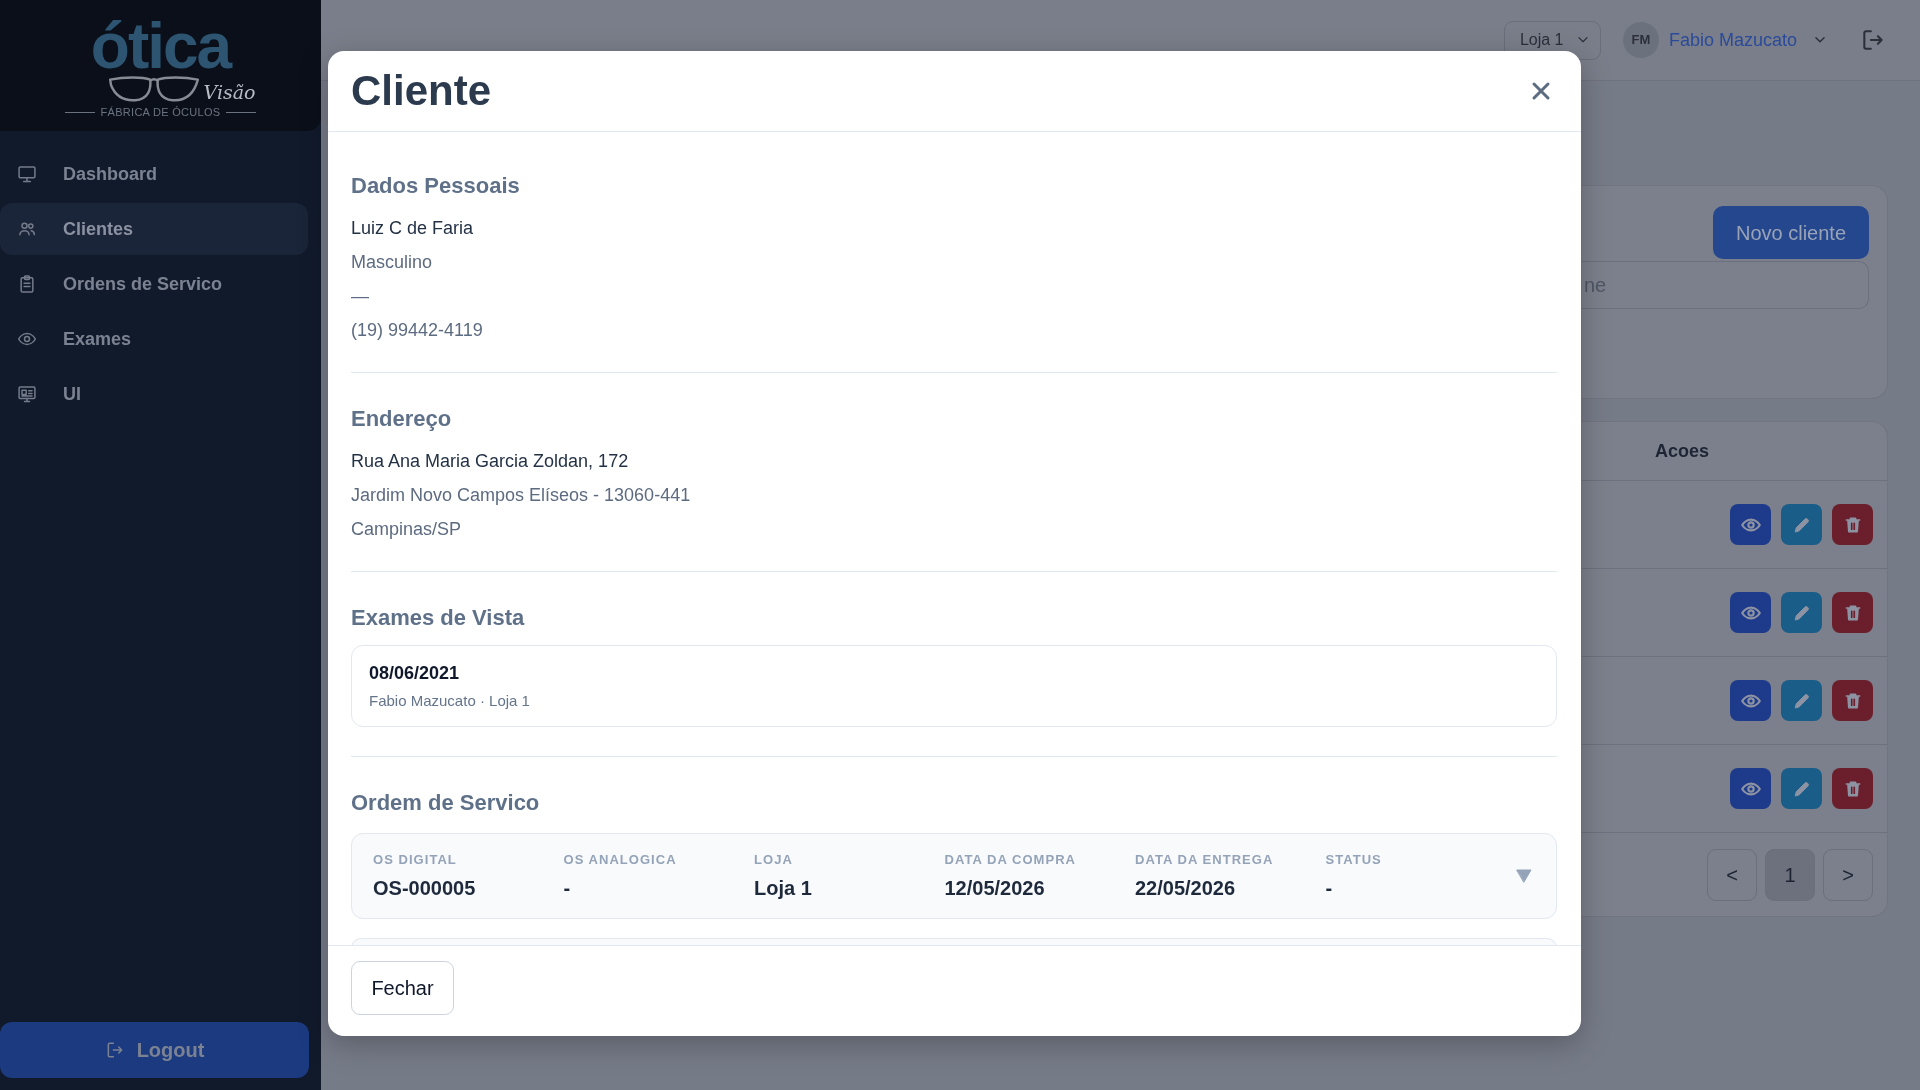 The image size is (1920, 1090). What do you see at coordinates (392, 262) in the screenshot?
I see `detail-text: Masculino` at bounding box center [392, 262].